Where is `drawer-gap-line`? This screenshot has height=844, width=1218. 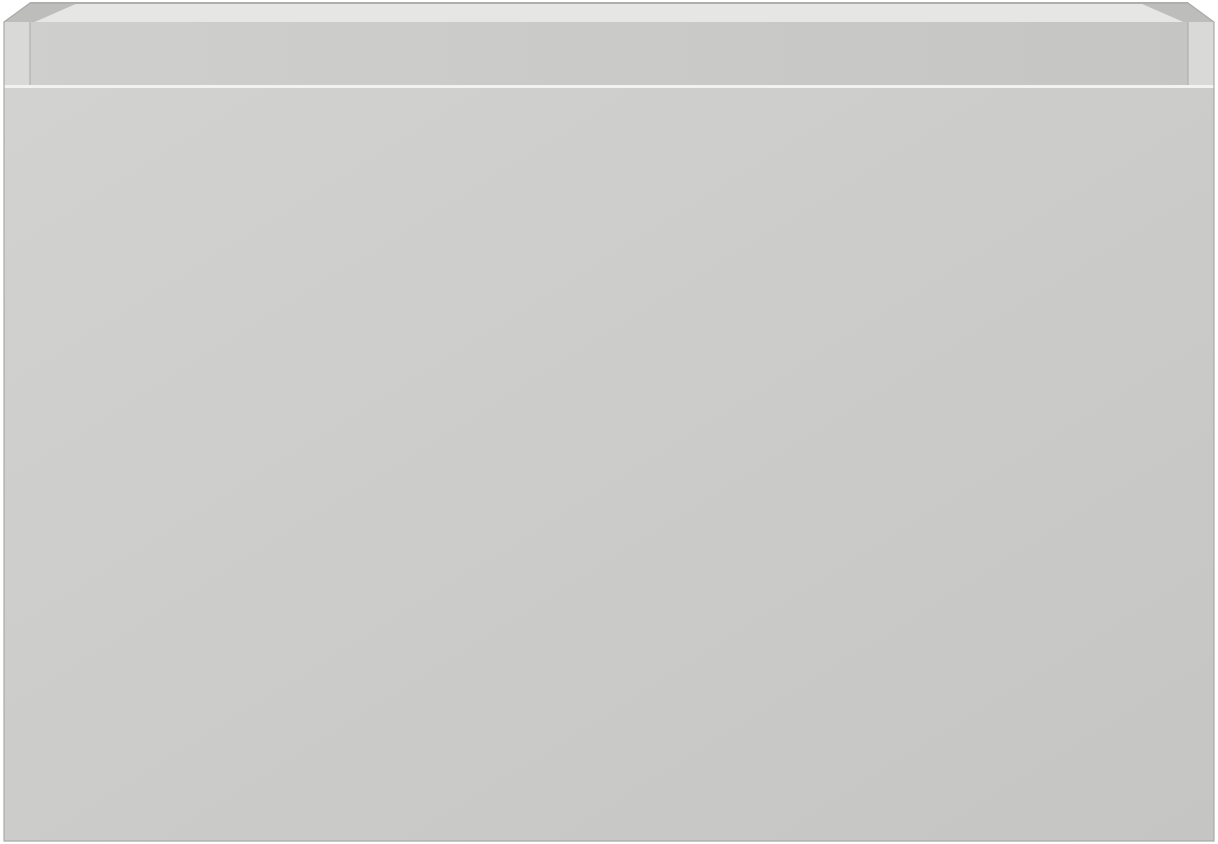
drawer-gap-line is located at coordinates (609, 86).